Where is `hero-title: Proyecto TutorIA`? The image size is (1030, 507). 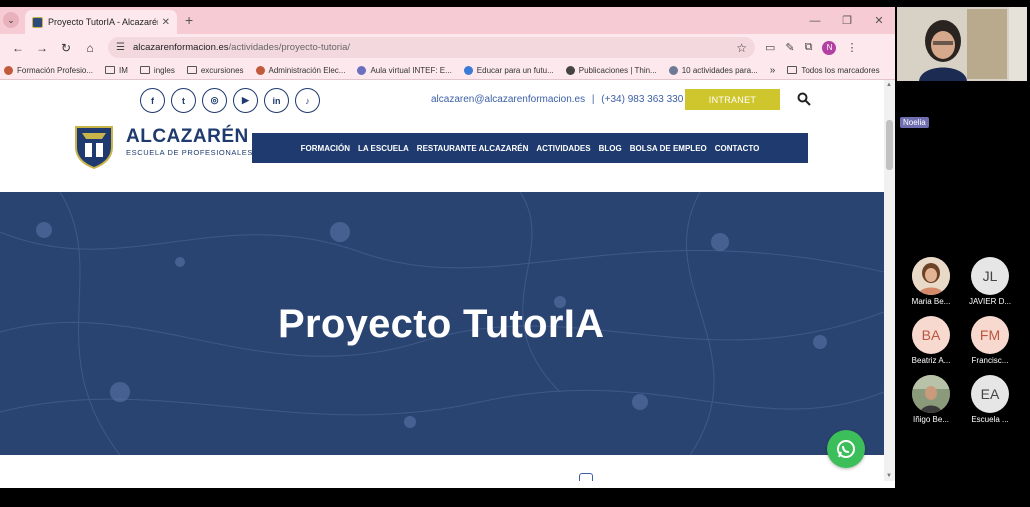 hero-title: Proyecto TutorIA is located at coordinates (441, 324).